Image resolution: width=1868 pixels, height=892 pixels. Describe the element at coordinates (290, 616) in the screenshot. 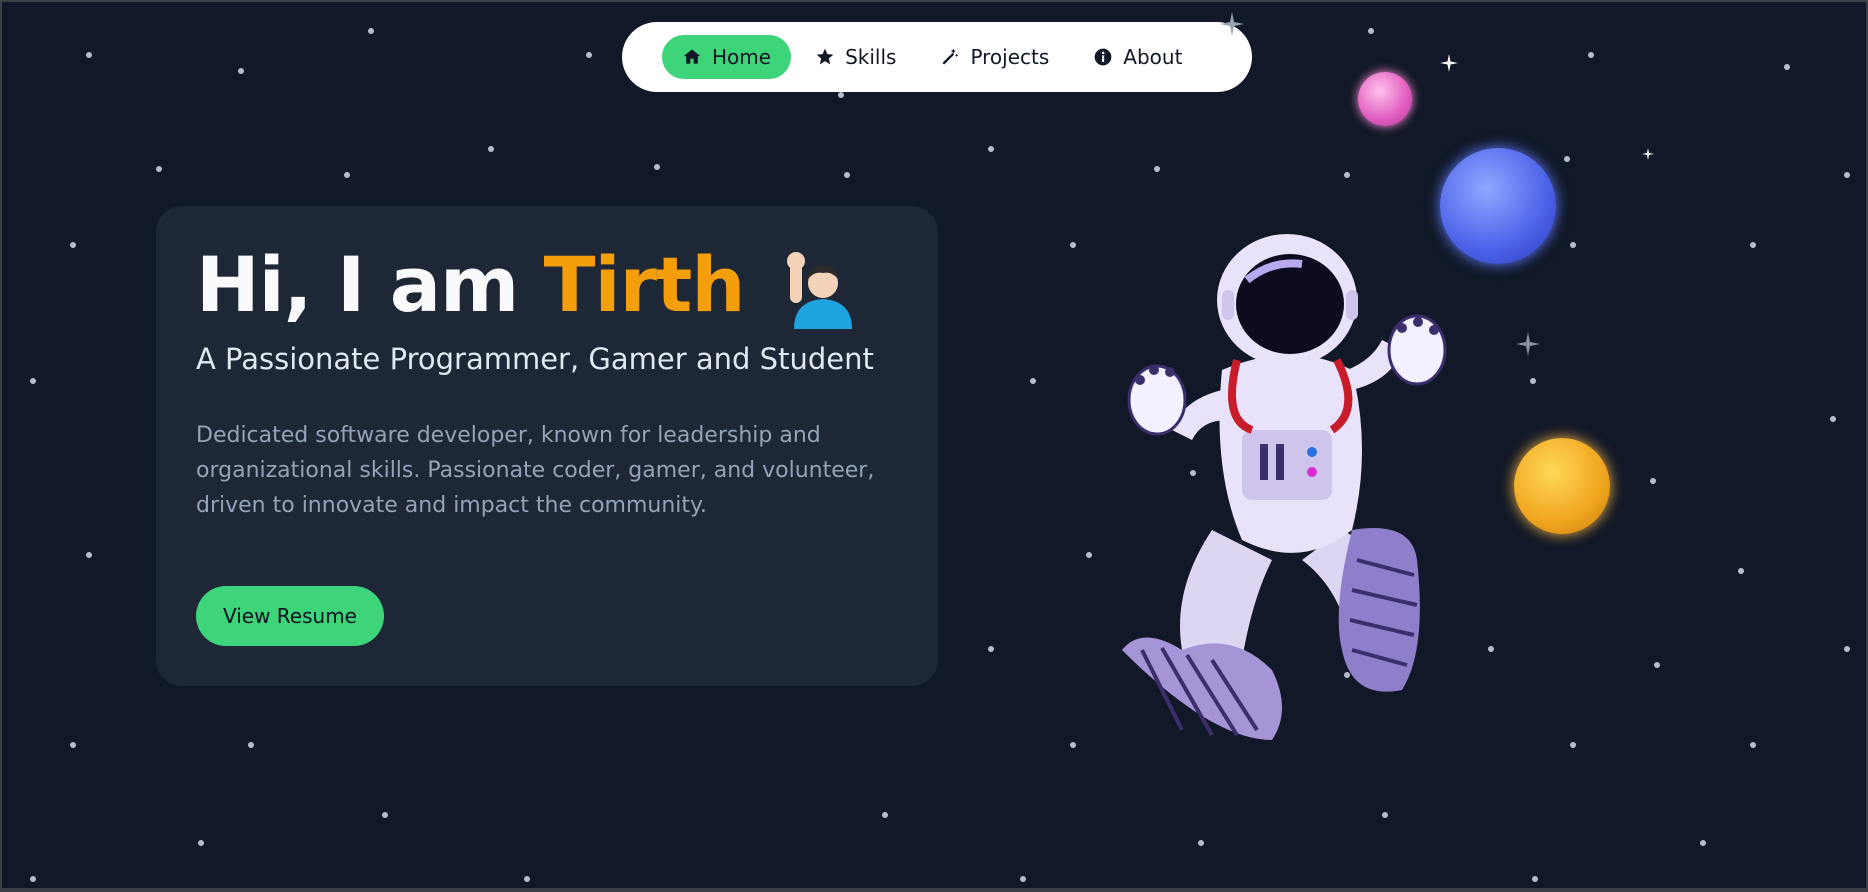

I see `view-resume-button: View Resume` at that location.